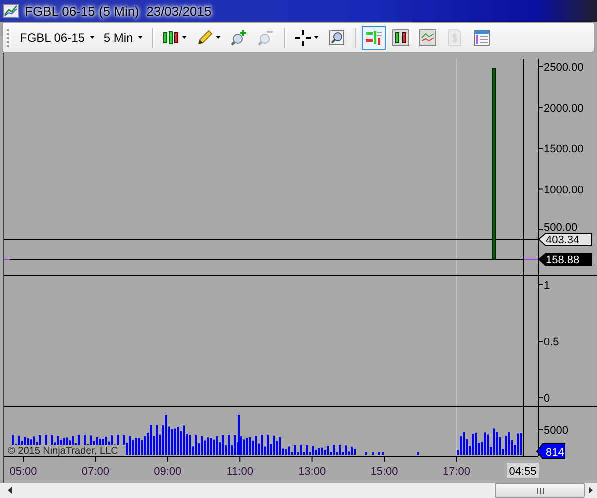  I want to click on toolbar-grip, so click(9, 37).